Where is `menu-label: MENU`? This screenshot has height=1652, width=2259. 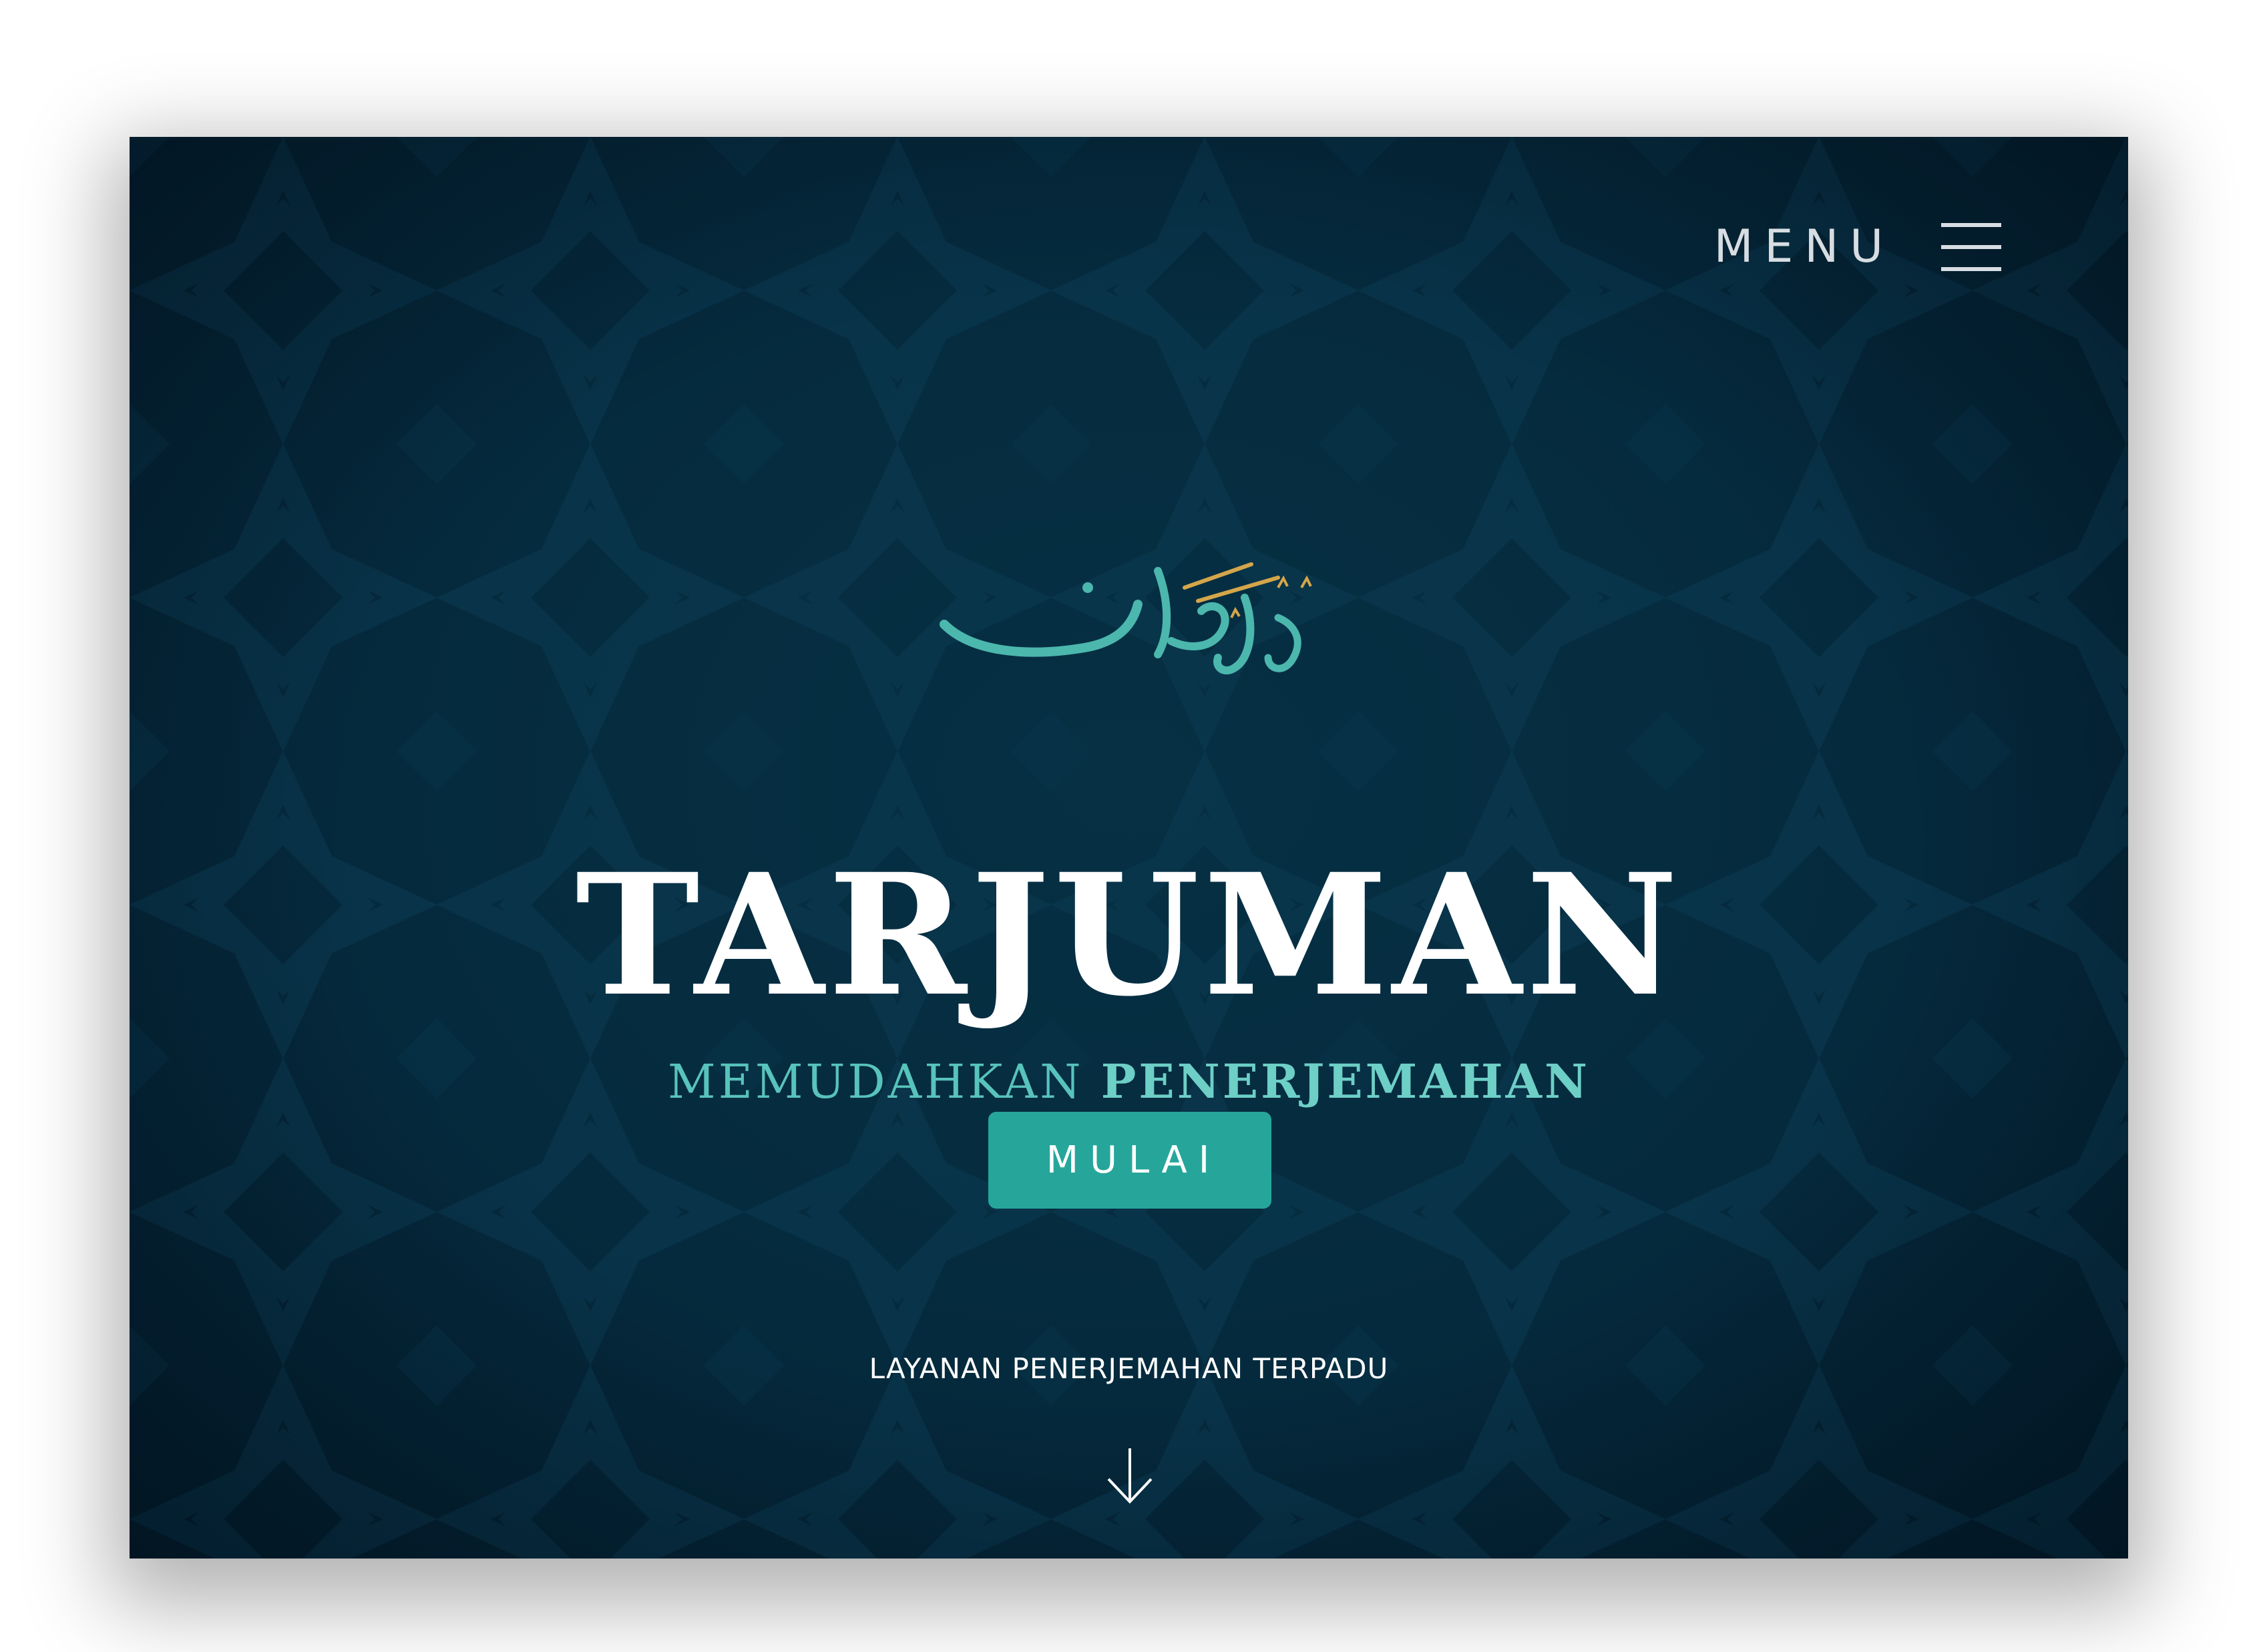
menu-label: MENU is located at coordinates (1803, 247).